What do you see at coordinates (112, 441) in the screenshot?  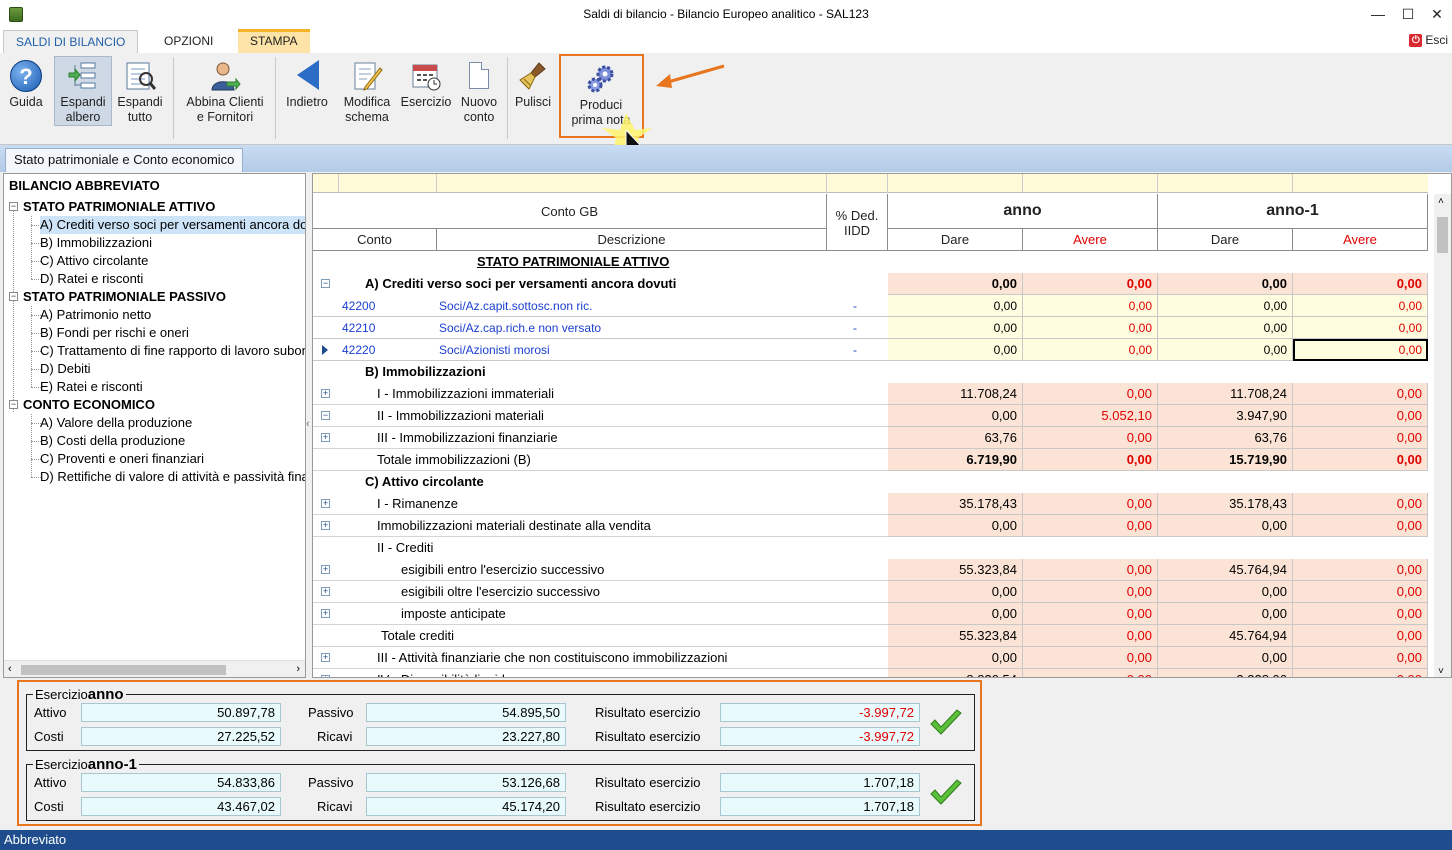 I see `tree-item-ce-b: B) Costi della produzione` at bounding box center [112, 441].